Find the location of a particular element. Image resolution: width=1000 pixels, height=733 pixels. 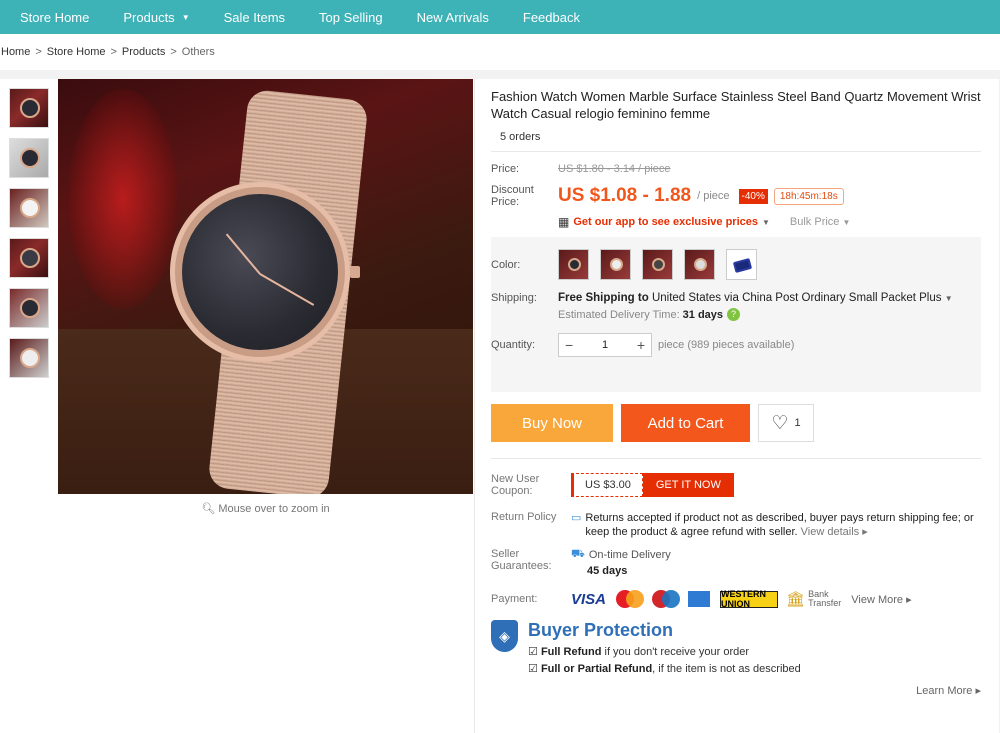

bank-icon: 🏛︎ is located at coordinates (796, 599).